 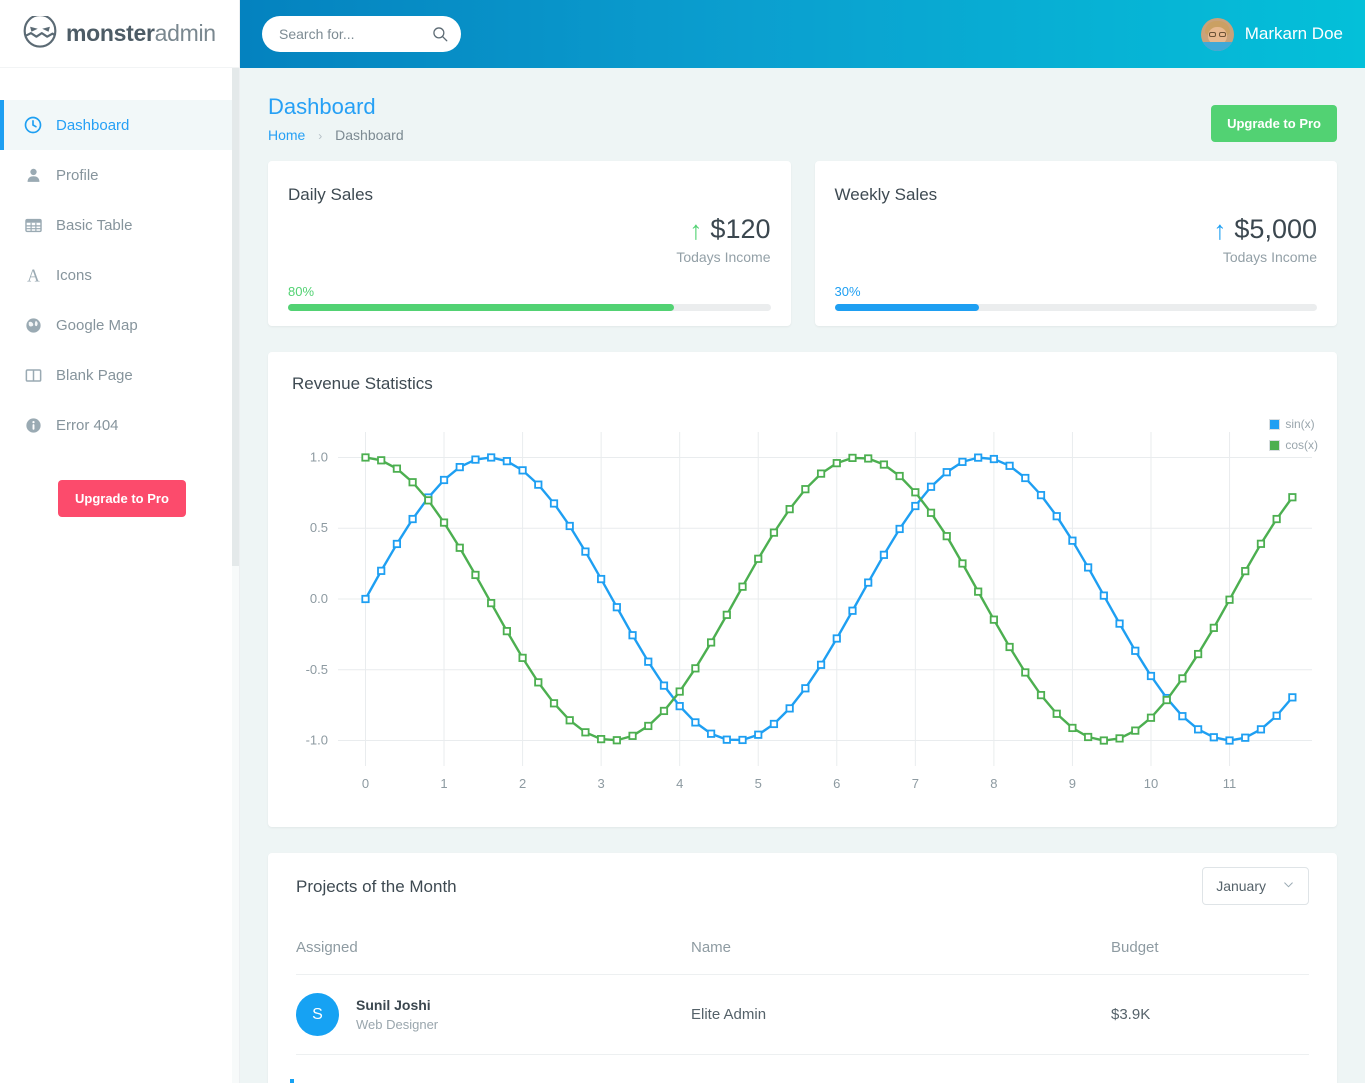 I want to click on sidebar-item-error-404: Error 404, so click(x=119, y=425).